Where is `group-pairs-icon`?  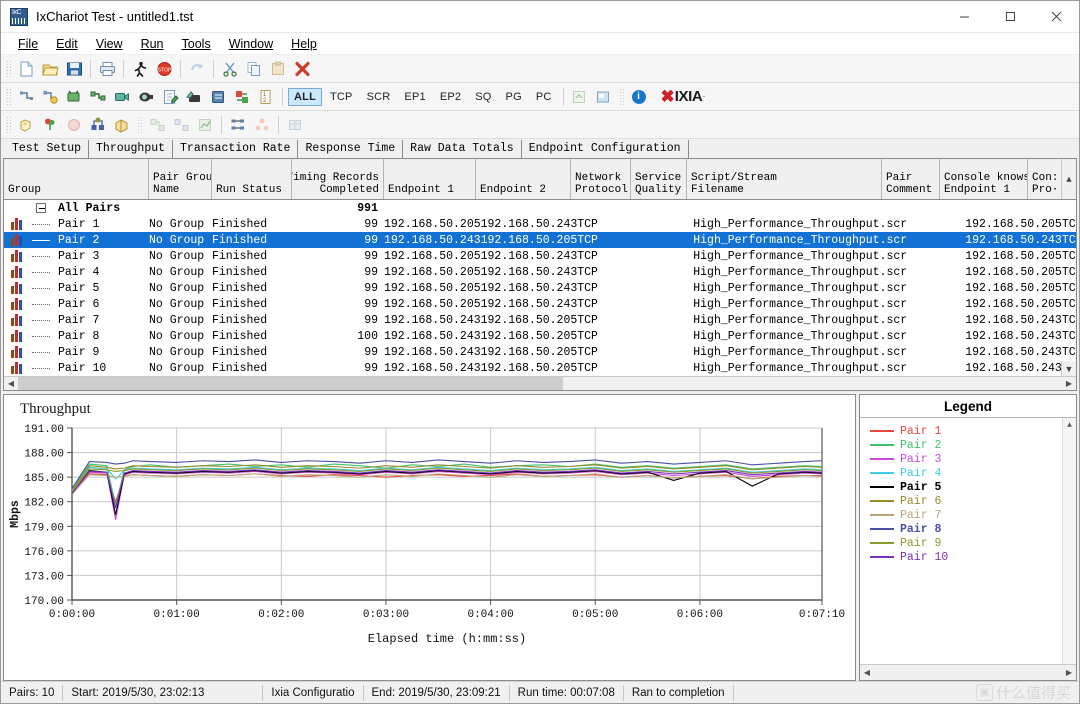 group-pairs-icon is located at coordinates (122, 125).